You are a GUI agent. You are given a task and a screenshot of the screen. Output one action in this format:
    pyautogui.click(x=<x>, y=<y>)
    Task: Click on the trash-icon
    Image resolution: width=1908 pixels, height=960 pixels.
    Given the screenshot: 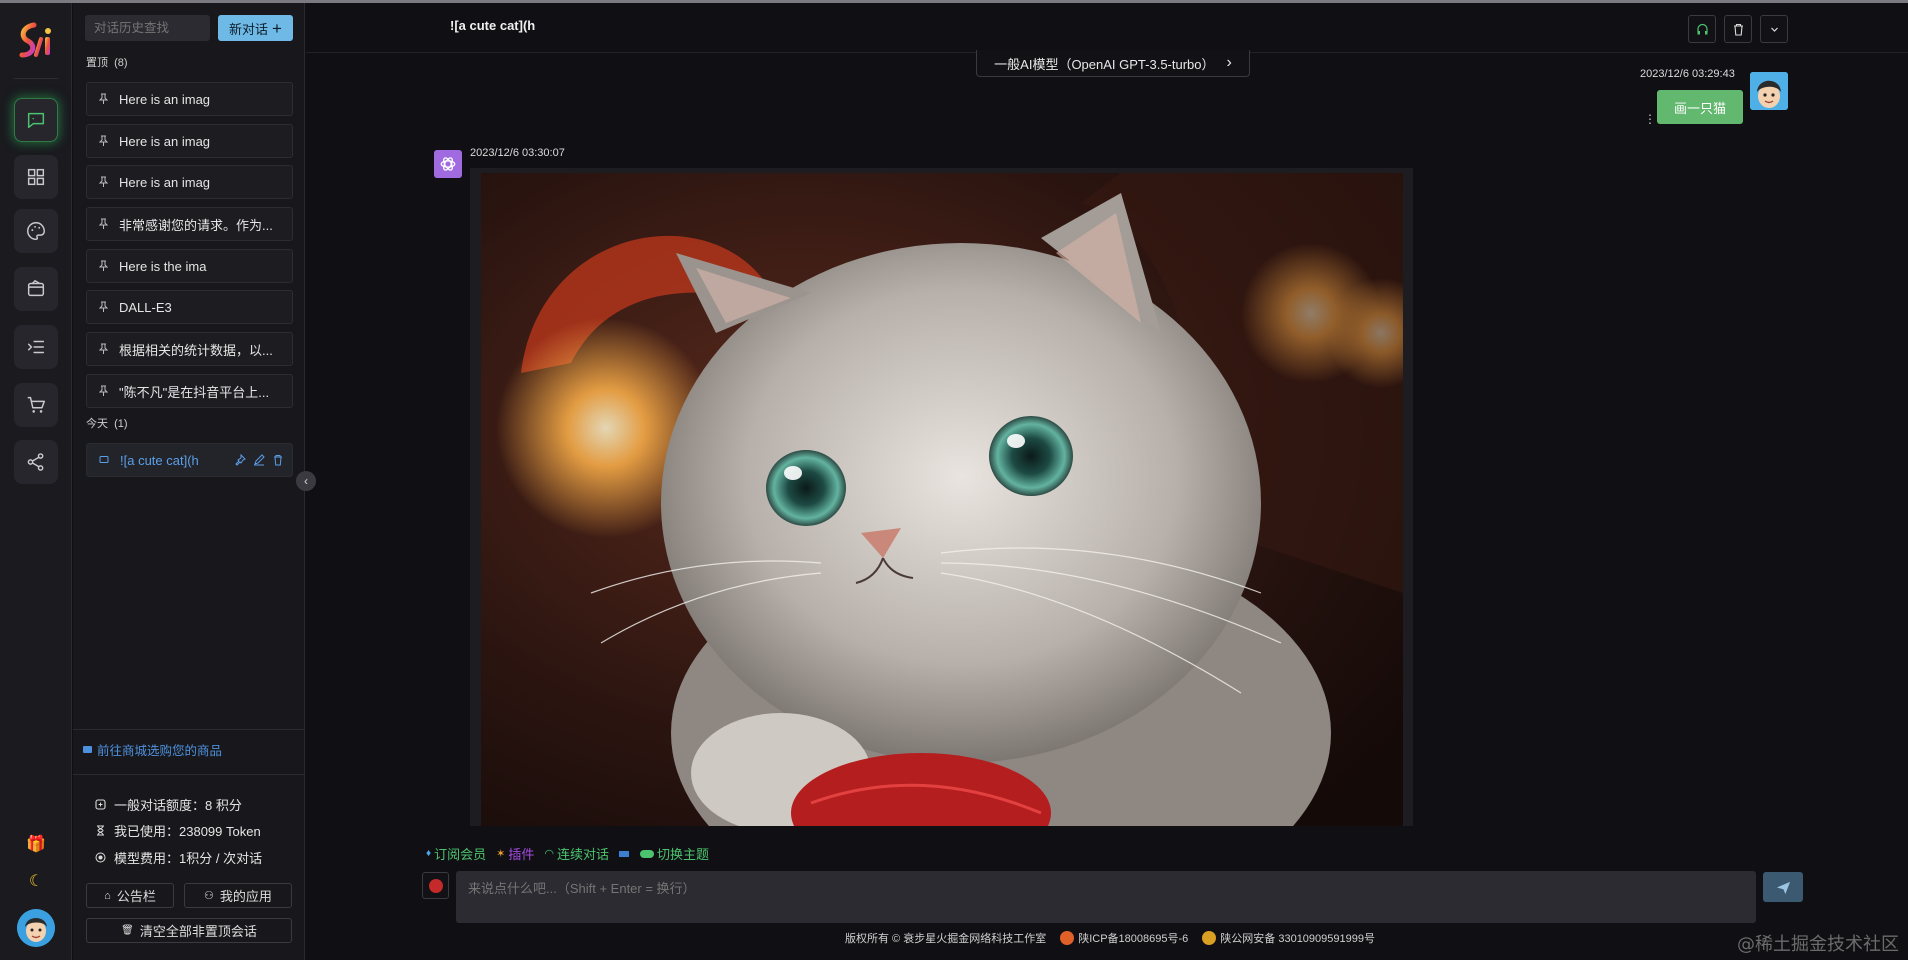 What is the action you would take?
    pyautogui.click(x=1738, y=29)
    